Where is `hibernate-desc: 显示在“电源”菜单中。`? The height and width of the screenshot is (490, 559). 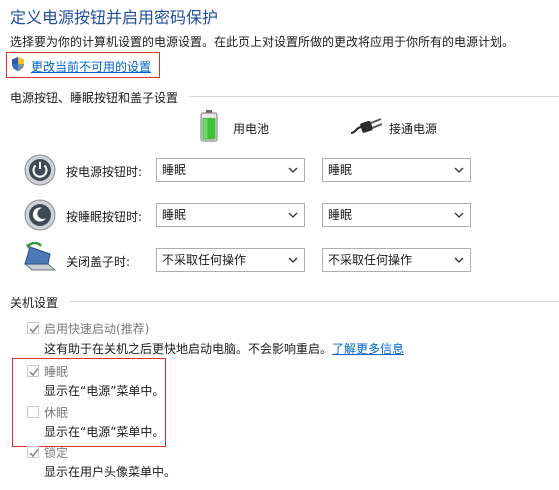 hibernate-desc: 显示在“电源”菜单中。 is located at coordinates (104, 432).